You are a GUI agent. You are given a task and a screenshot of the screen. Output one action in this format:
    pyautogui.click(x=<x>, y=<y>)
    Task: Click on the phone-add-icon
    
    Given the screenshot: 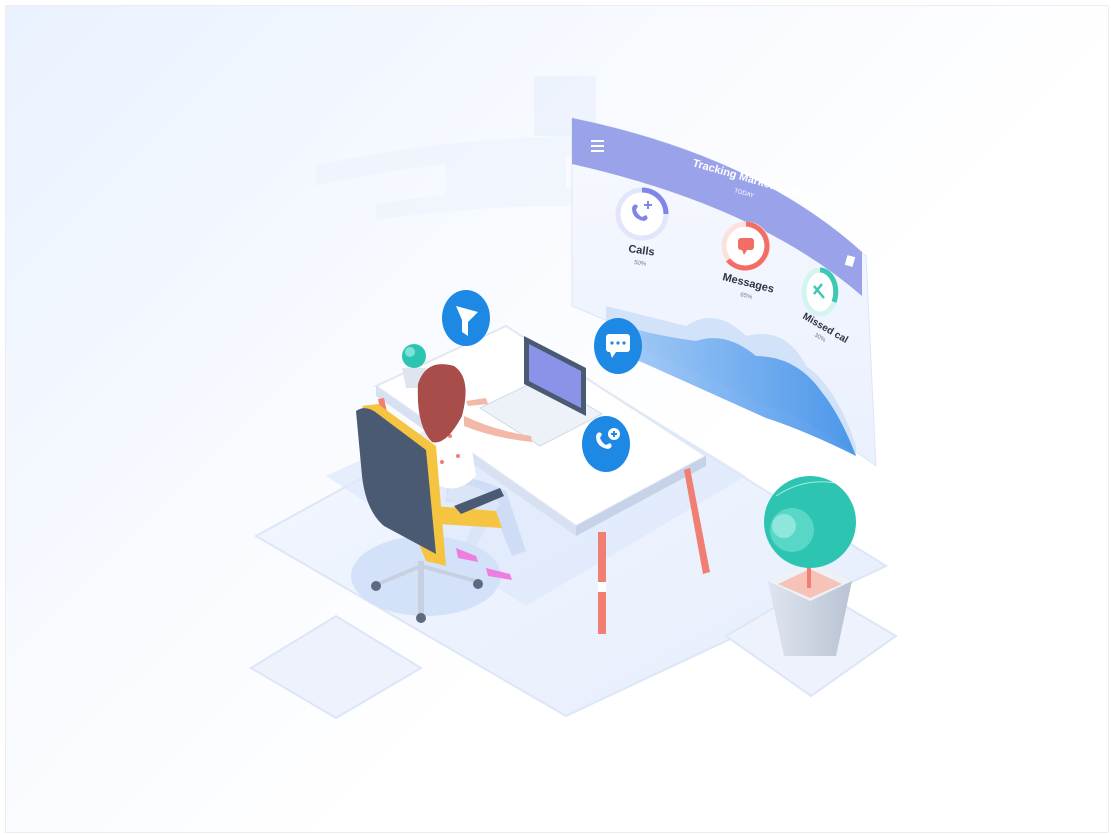 What is the action you would take?
    pyautogui.click(x=606, y=444)
    